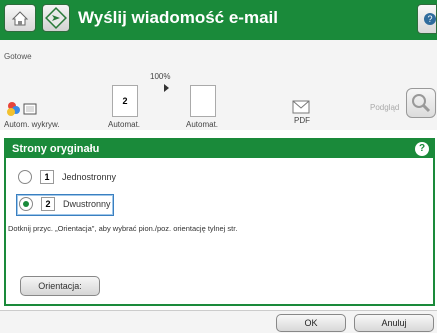  What do you see at coordinates (219, 149) in the screenshot?
I see `panel-header: Strony oryginału ?` at bounding box center [219, 149].